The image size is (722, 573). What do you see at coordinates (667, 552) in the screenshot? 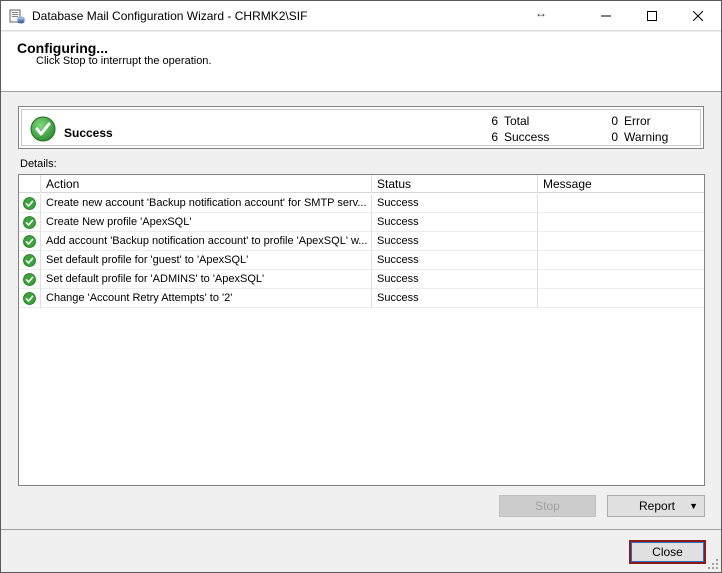
I see `close-button: Close` at bounding box center [667, 552].